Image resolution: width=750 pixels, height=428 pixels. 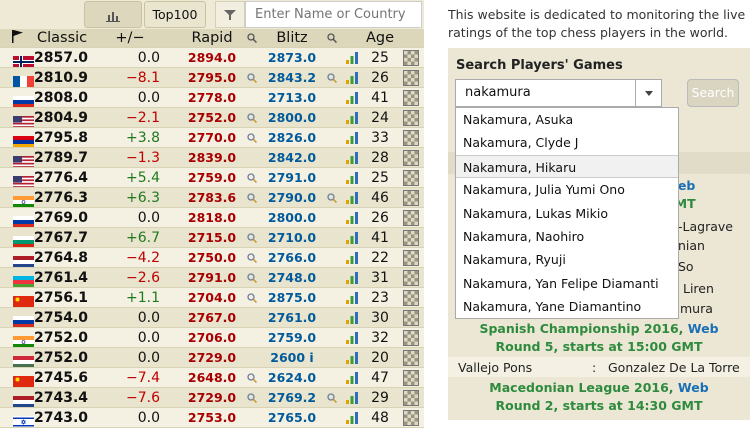 I want to click on table-row: 2776.4 +5.4 2759.0 2791.0 25, so click(x=212, y=177).